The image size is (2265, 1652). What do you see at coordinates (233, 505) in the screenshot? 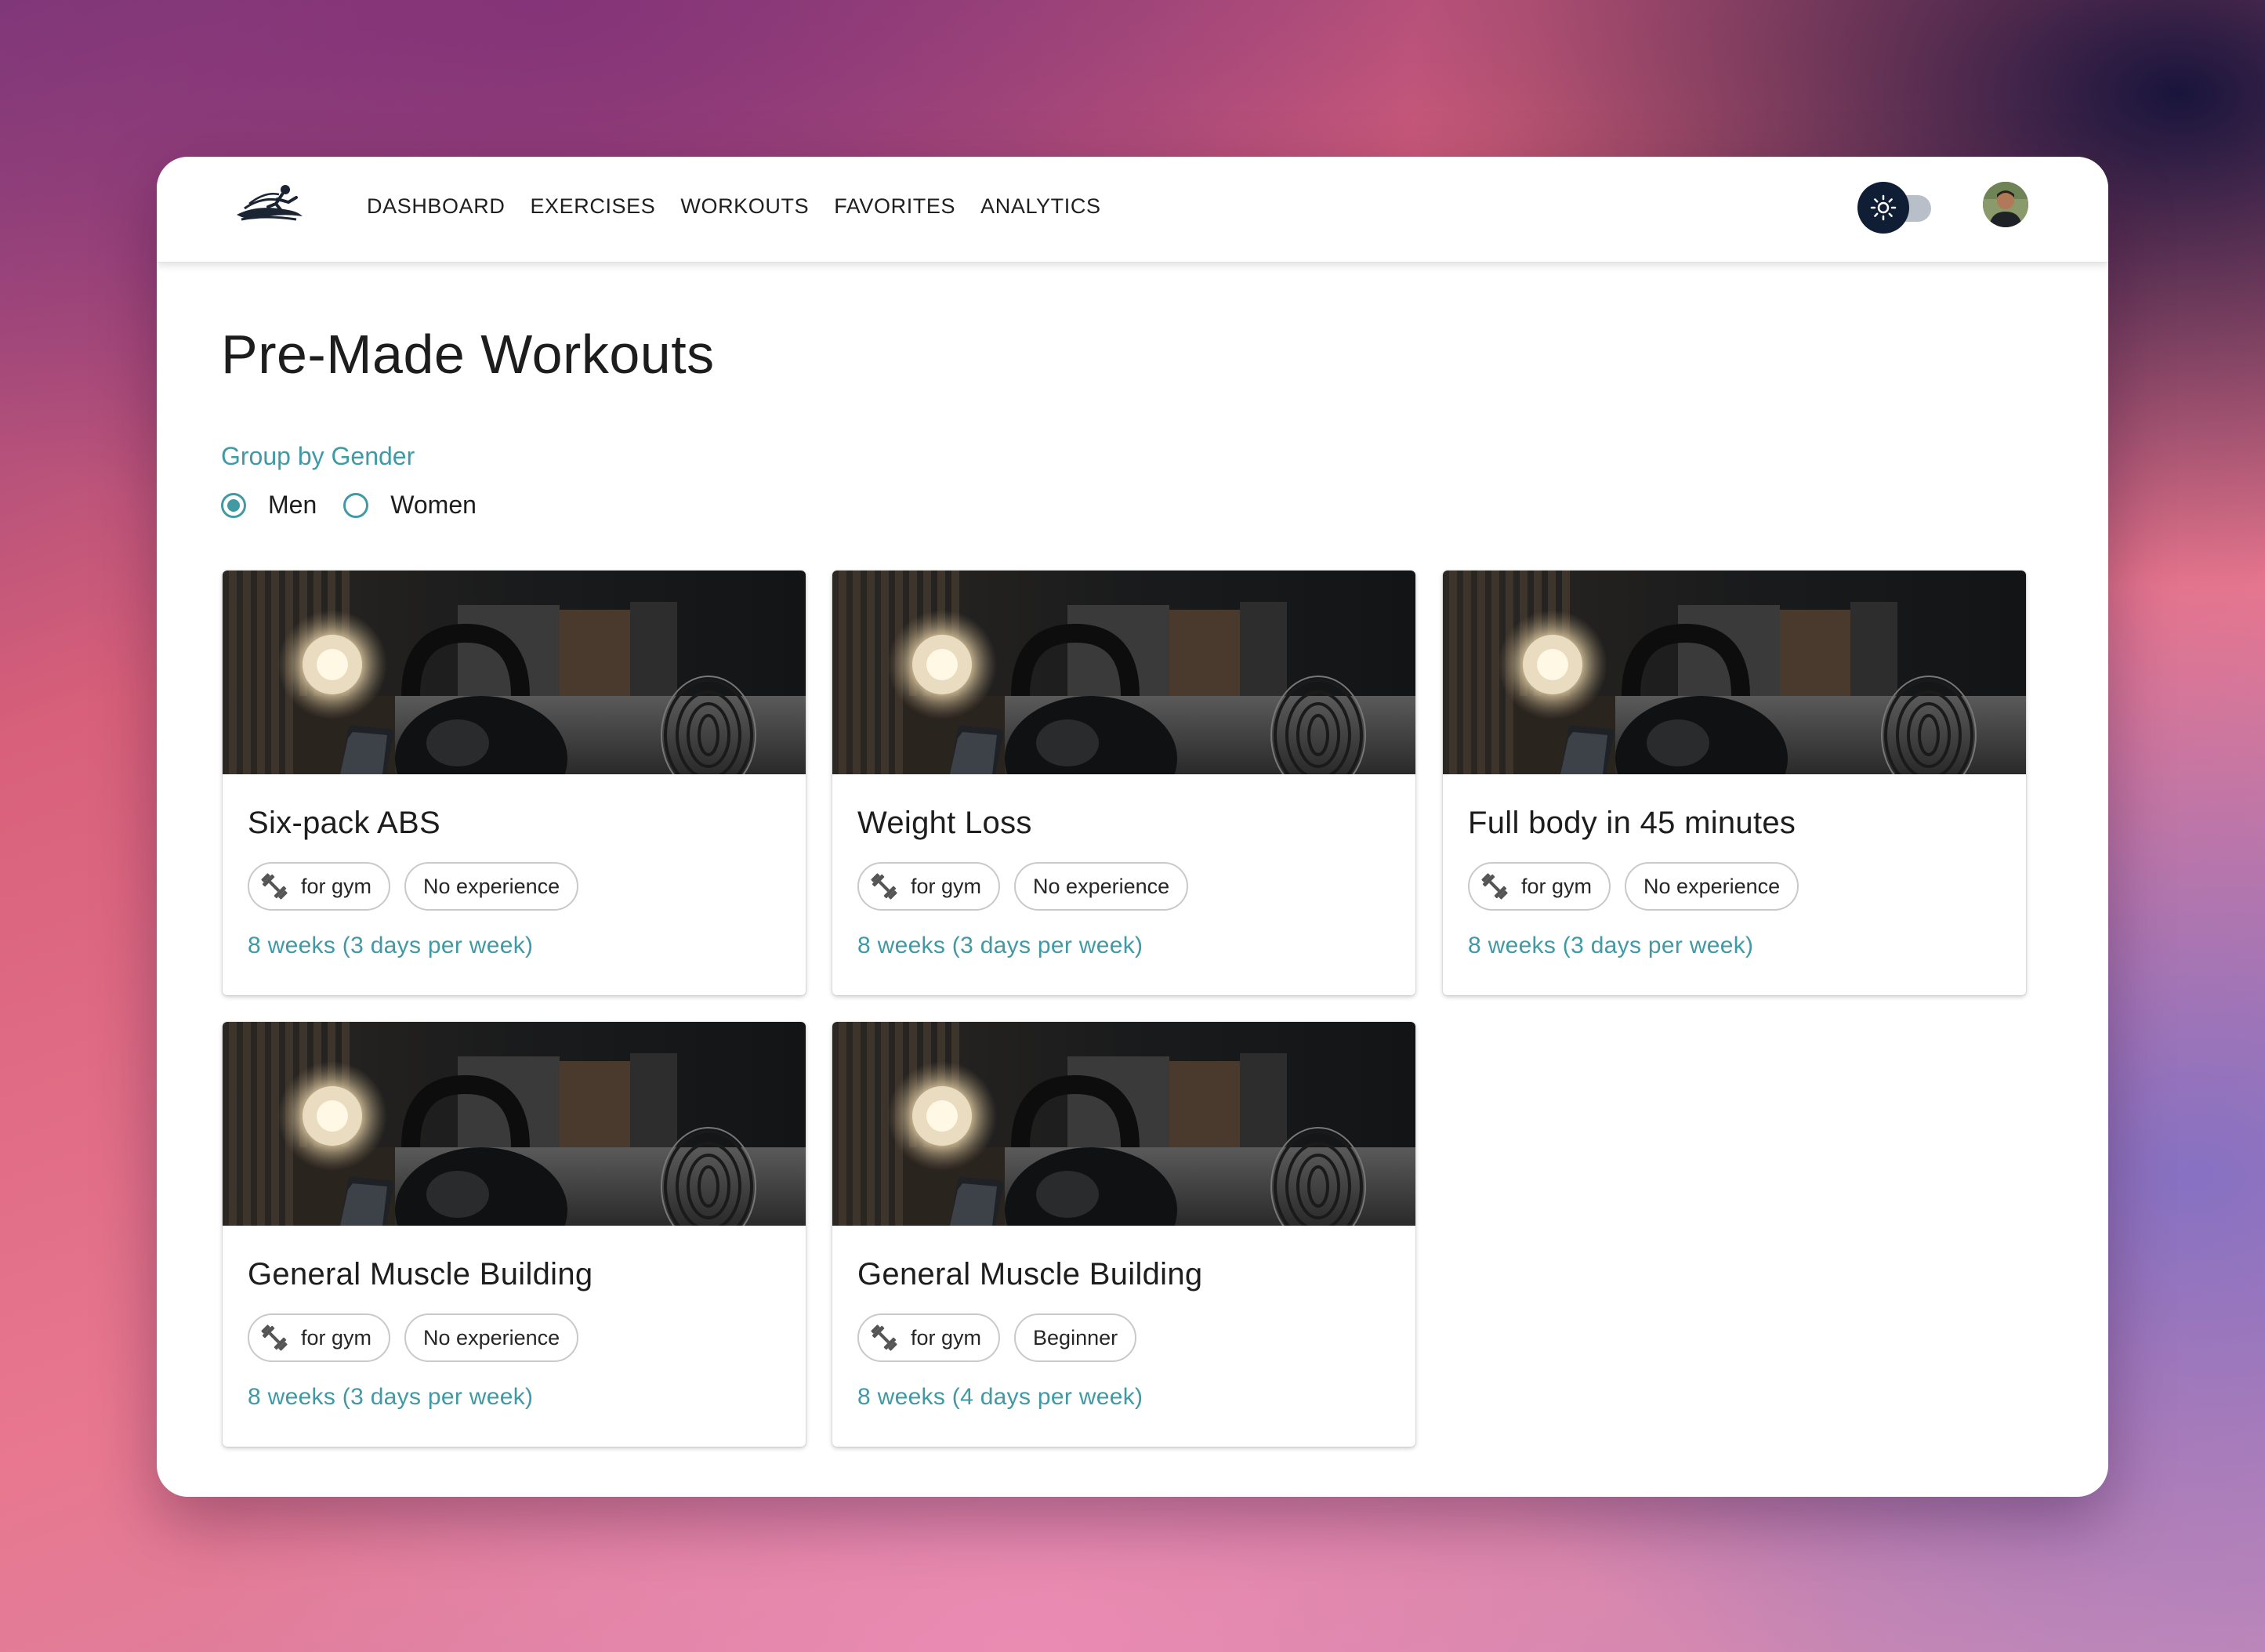
I see `radio-checked-icon` at bounding box center [233, 505].